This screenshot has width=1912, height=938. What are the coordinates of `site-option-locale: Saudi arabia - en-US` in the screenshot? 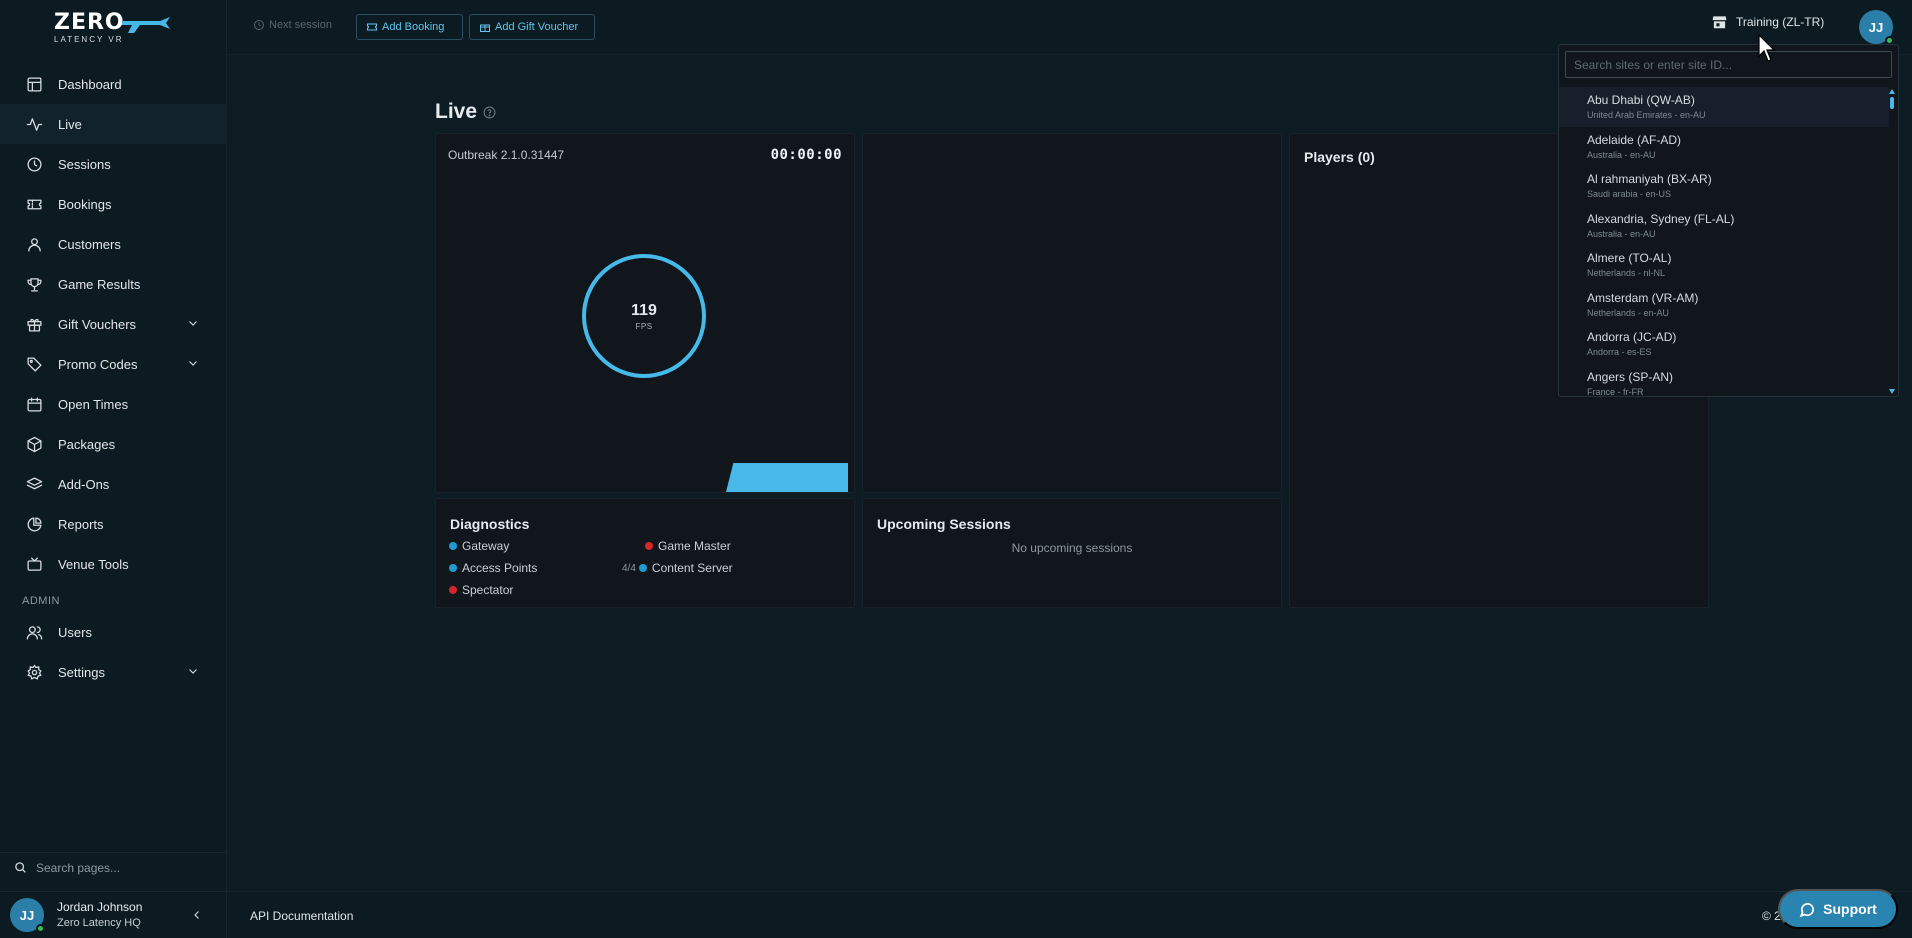 It's located at (1629, 194).